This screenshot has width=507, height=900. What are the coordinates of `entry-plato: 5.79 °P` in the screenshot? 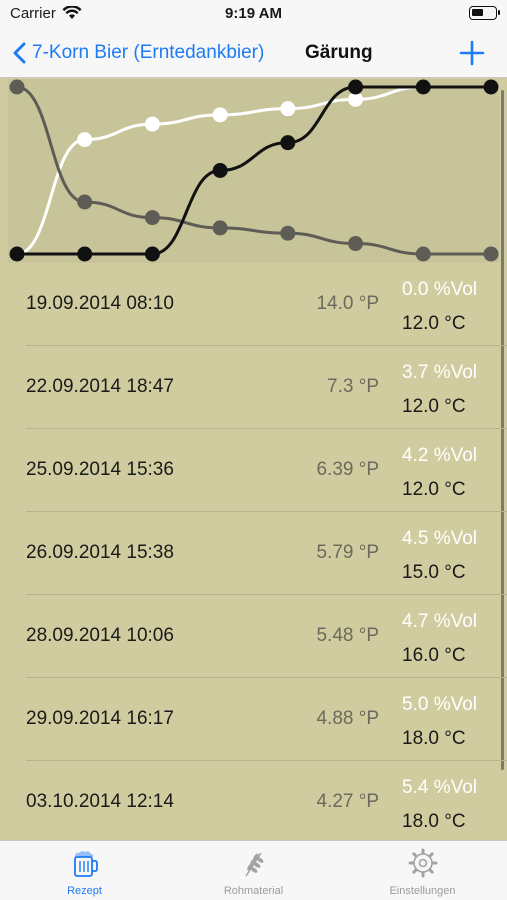 It's located at (347, 552).